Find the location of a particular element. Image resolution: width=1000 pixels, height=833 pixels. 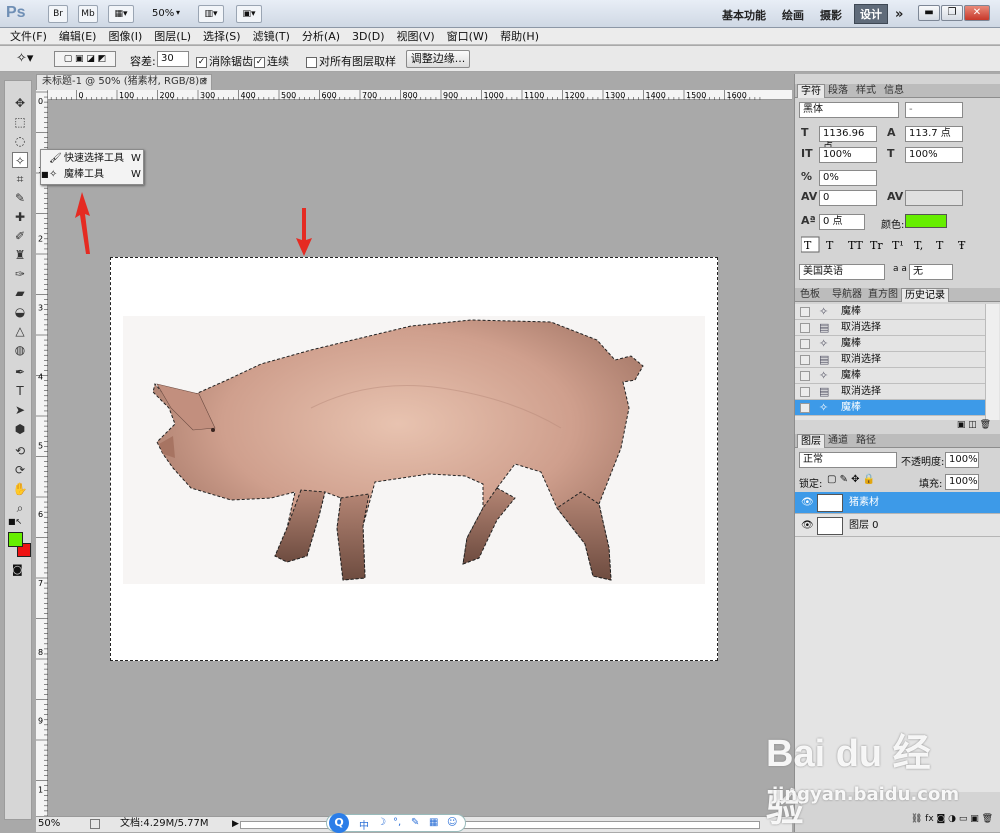

antialias-checkbox: ✓ 消除锯齿 is located at coordinates (224, 61).